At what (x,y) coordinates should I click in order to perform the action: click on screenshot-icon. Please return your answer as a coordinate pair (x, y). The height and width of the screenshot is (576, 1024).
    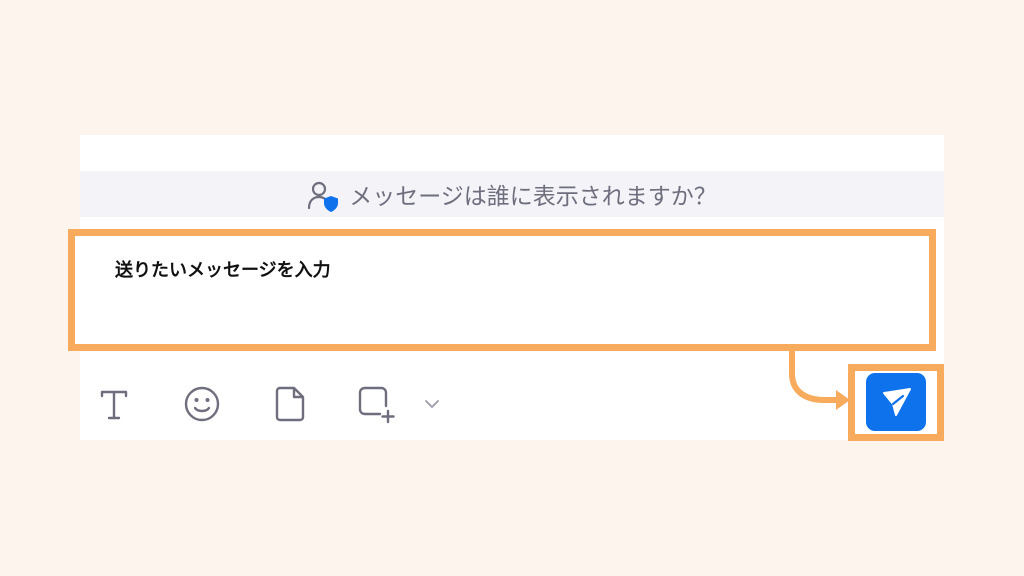
    Looking at the image, I should click on (376, 404).